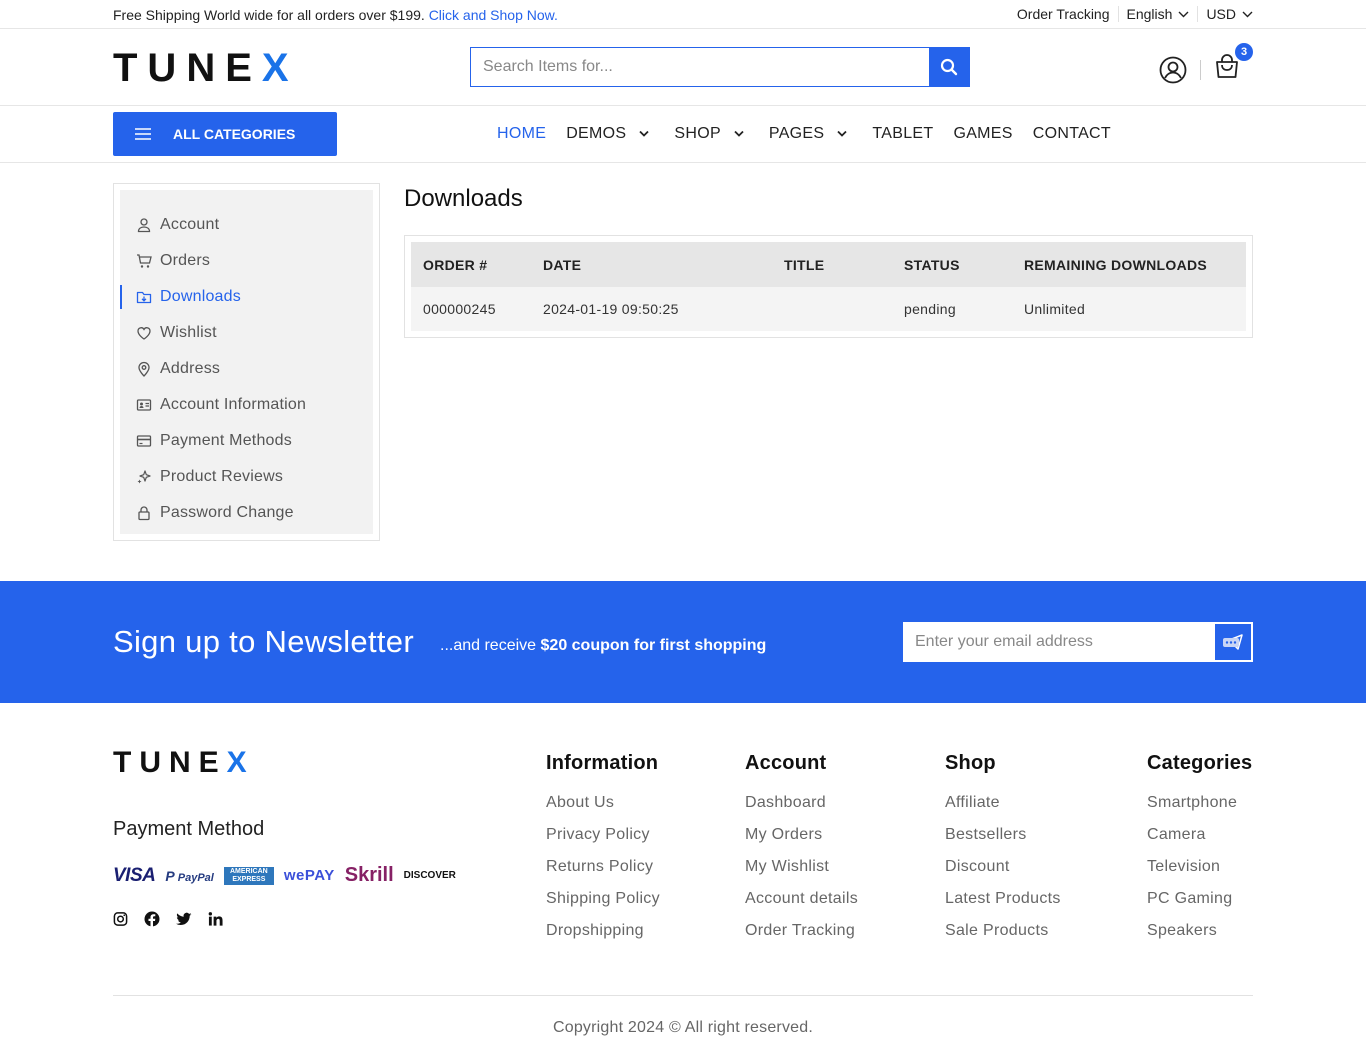 The height and width of the screenshot is (1060, 1366). What do you see at coordinates (263, 641) in the screenshot?
I see `newsletter-title: Sign up to Newsletter` at bounding box center [263, 641].